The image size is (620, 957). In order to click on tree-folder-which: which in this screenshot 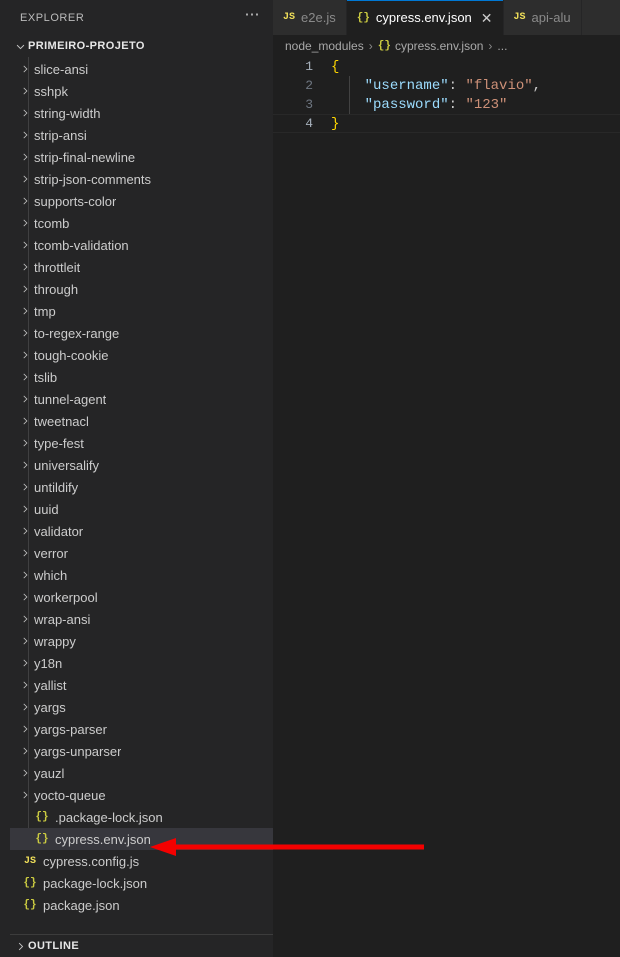, I will do `click(141, 575)`.